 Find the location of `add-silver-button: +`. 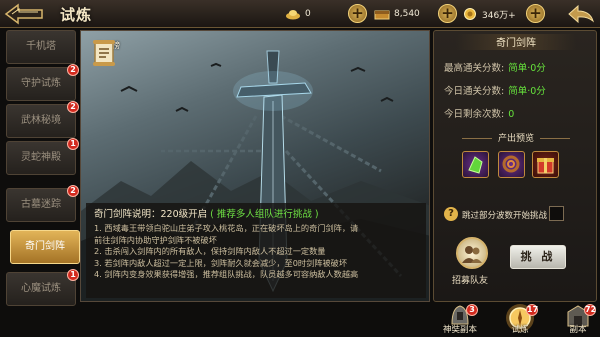

add-silver-button: + is located at coordinates (447, 13).